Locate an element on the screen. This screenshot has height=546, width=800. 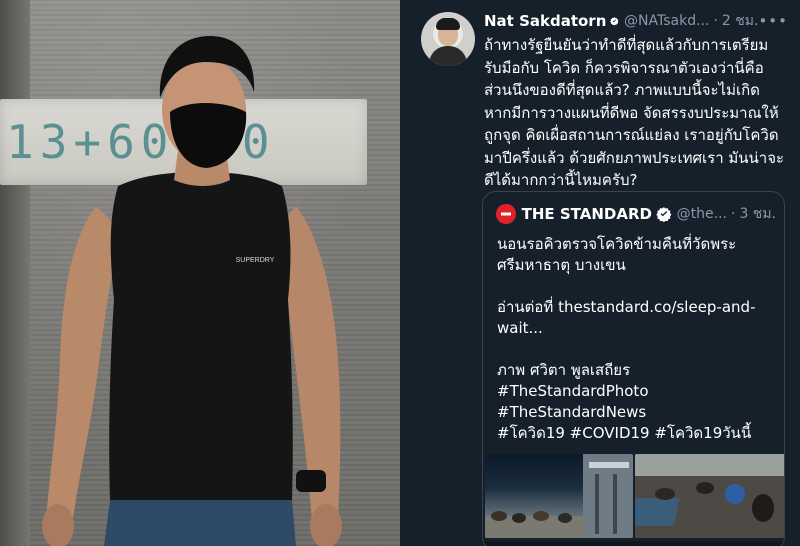
sleeping-crowd-image is located at coordinates (709, 496).